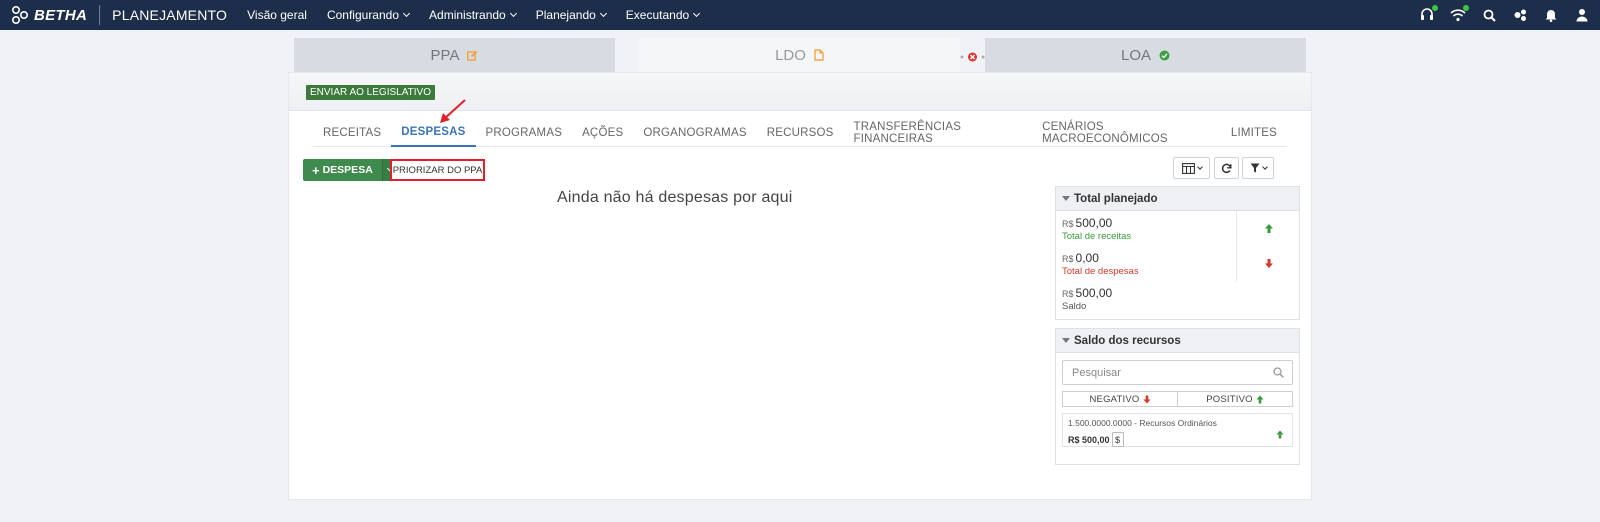  Describe the element at coordinates (445, 55) in the screenshot. I see `stage-label: PPA` at that location.